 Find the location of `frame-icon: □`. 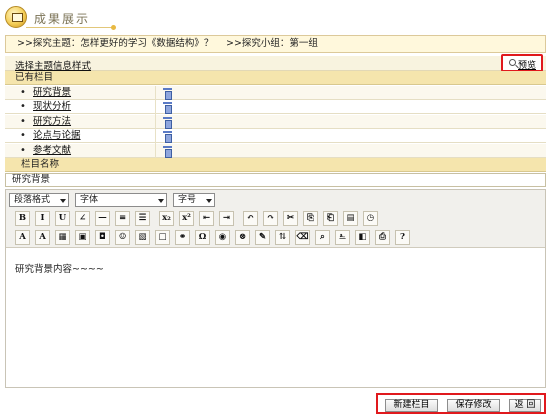

frame-icon: □ is located at coordinates (162, 237).